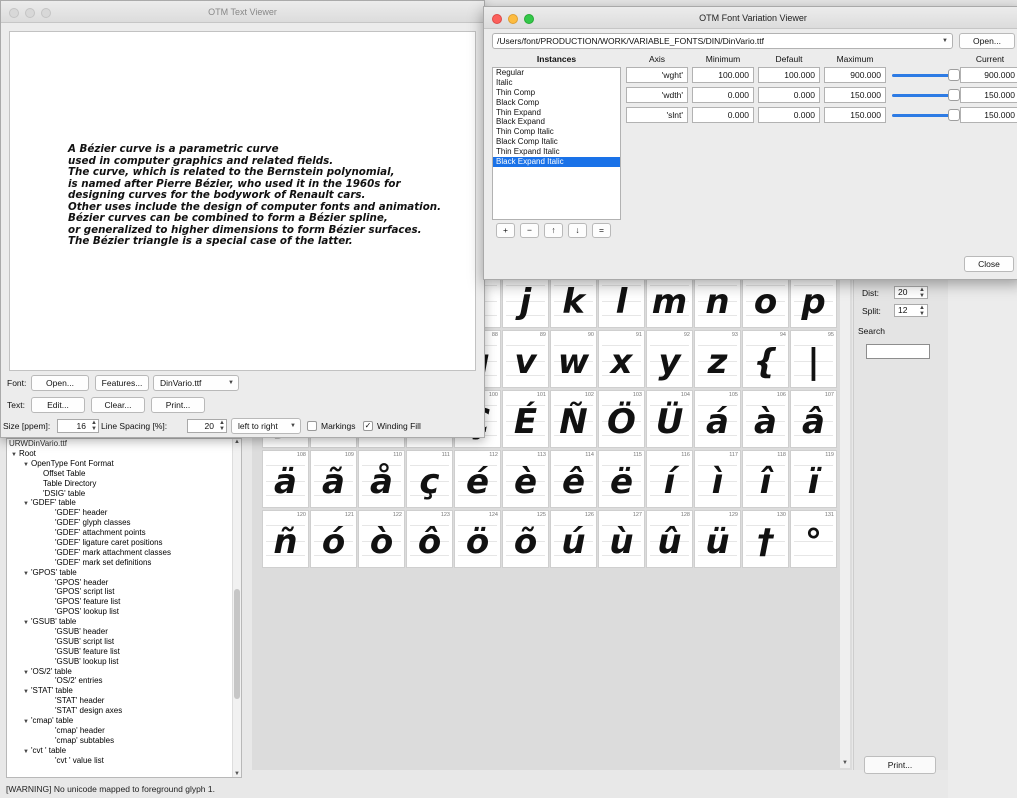 This screenshot has width=1017, height=798. Describe the element at coordinates (124, 553) in the screenshot. I see `tree-node: 'GDEF' mark attachment classes` at that location.